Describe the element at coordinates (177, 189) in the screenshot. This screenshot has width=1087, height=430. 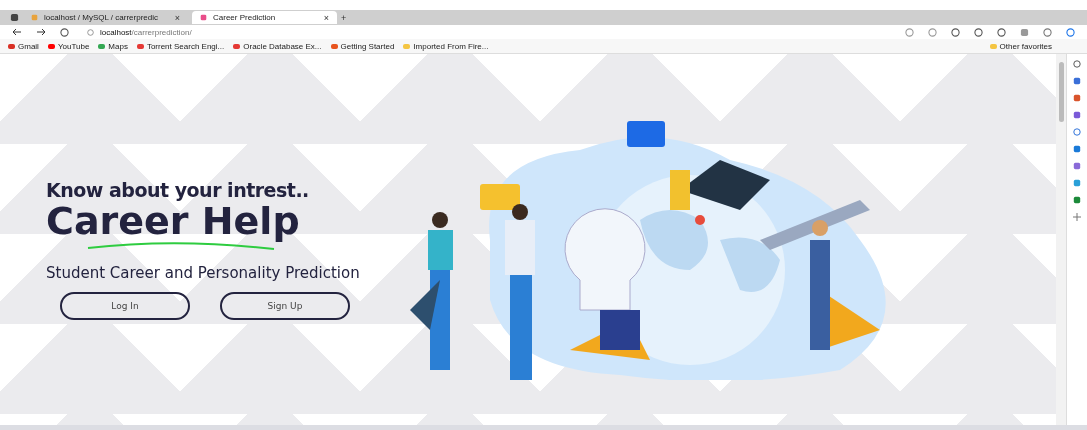
I see `tagline: Know about your intrest..` at that location.